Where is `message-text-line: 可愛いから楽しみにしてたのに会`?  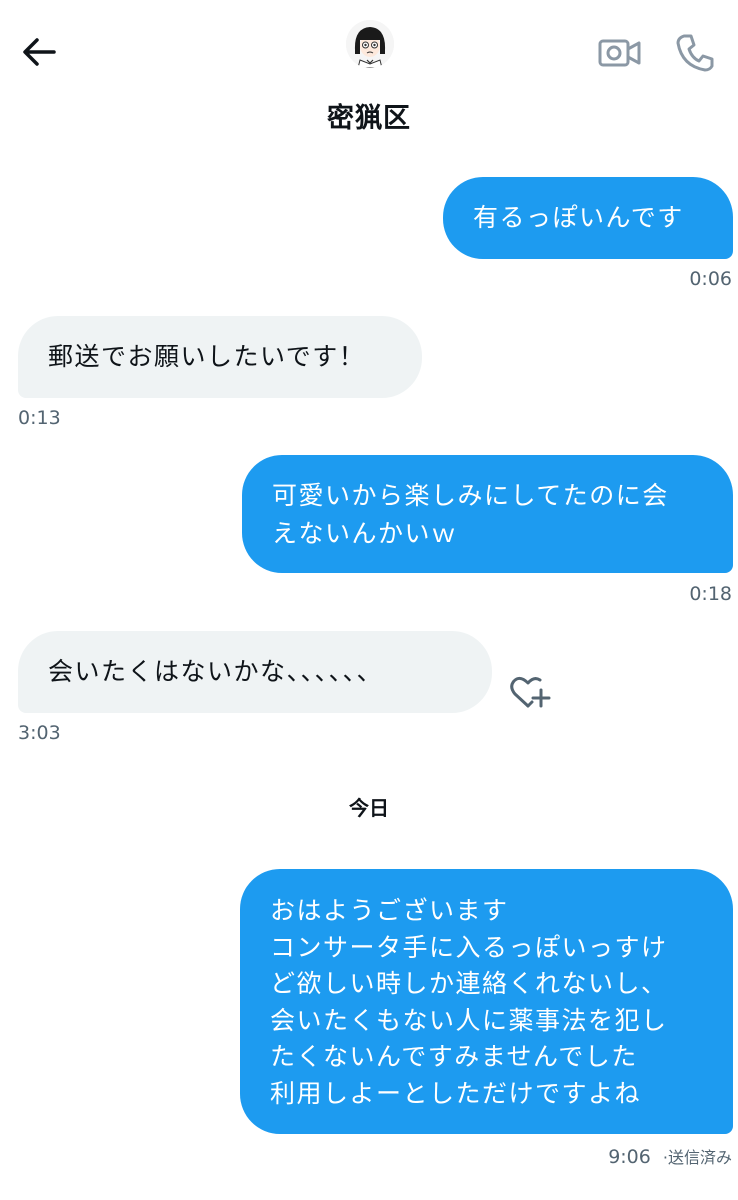
message-text-line: 可愛いから楽しみにしてたのに会 is located at coordinates (470, 495).